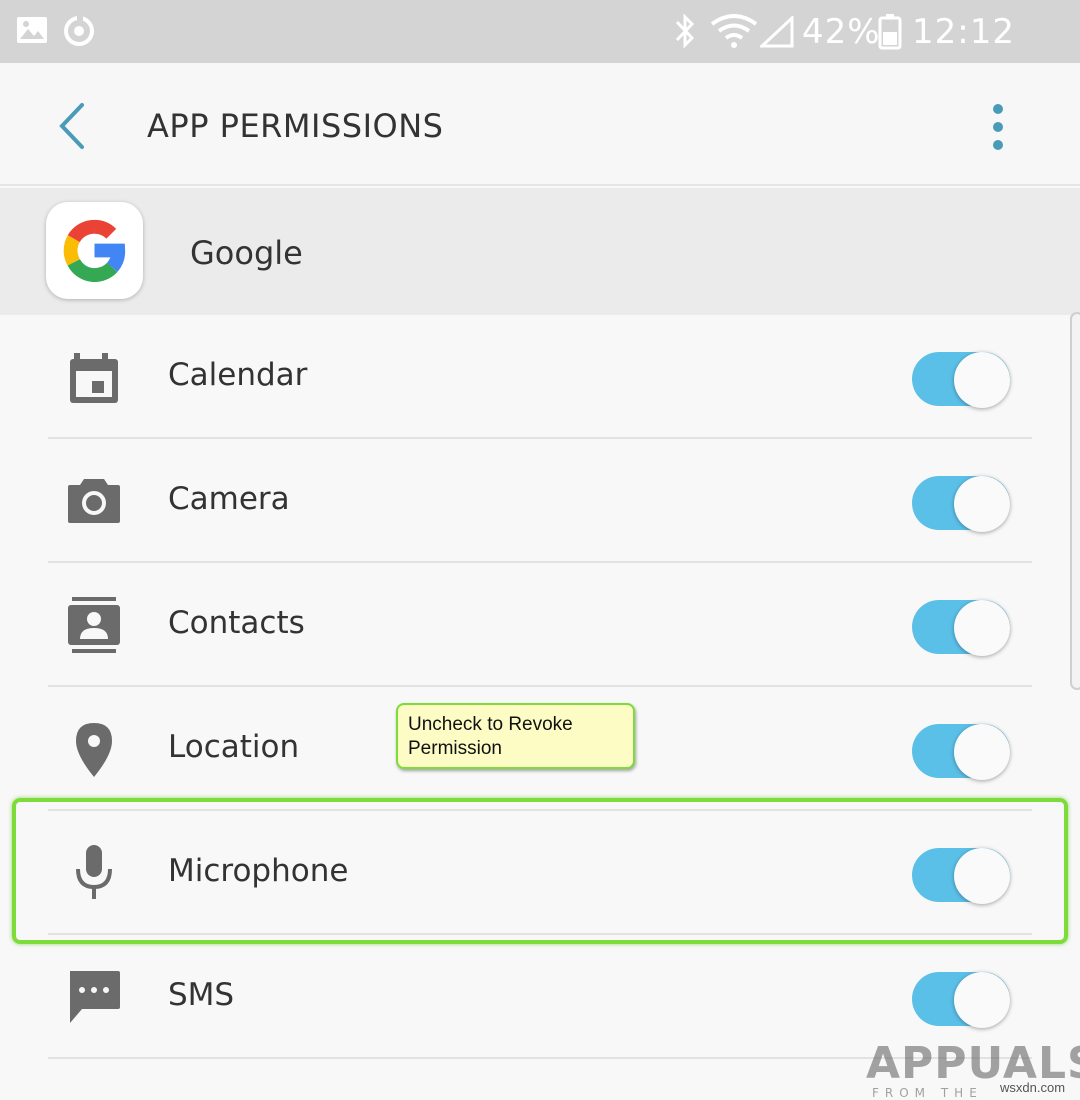 This screenshot has width=1080, height=1100. I want to click on permission-label: Location, so click(234, 747).